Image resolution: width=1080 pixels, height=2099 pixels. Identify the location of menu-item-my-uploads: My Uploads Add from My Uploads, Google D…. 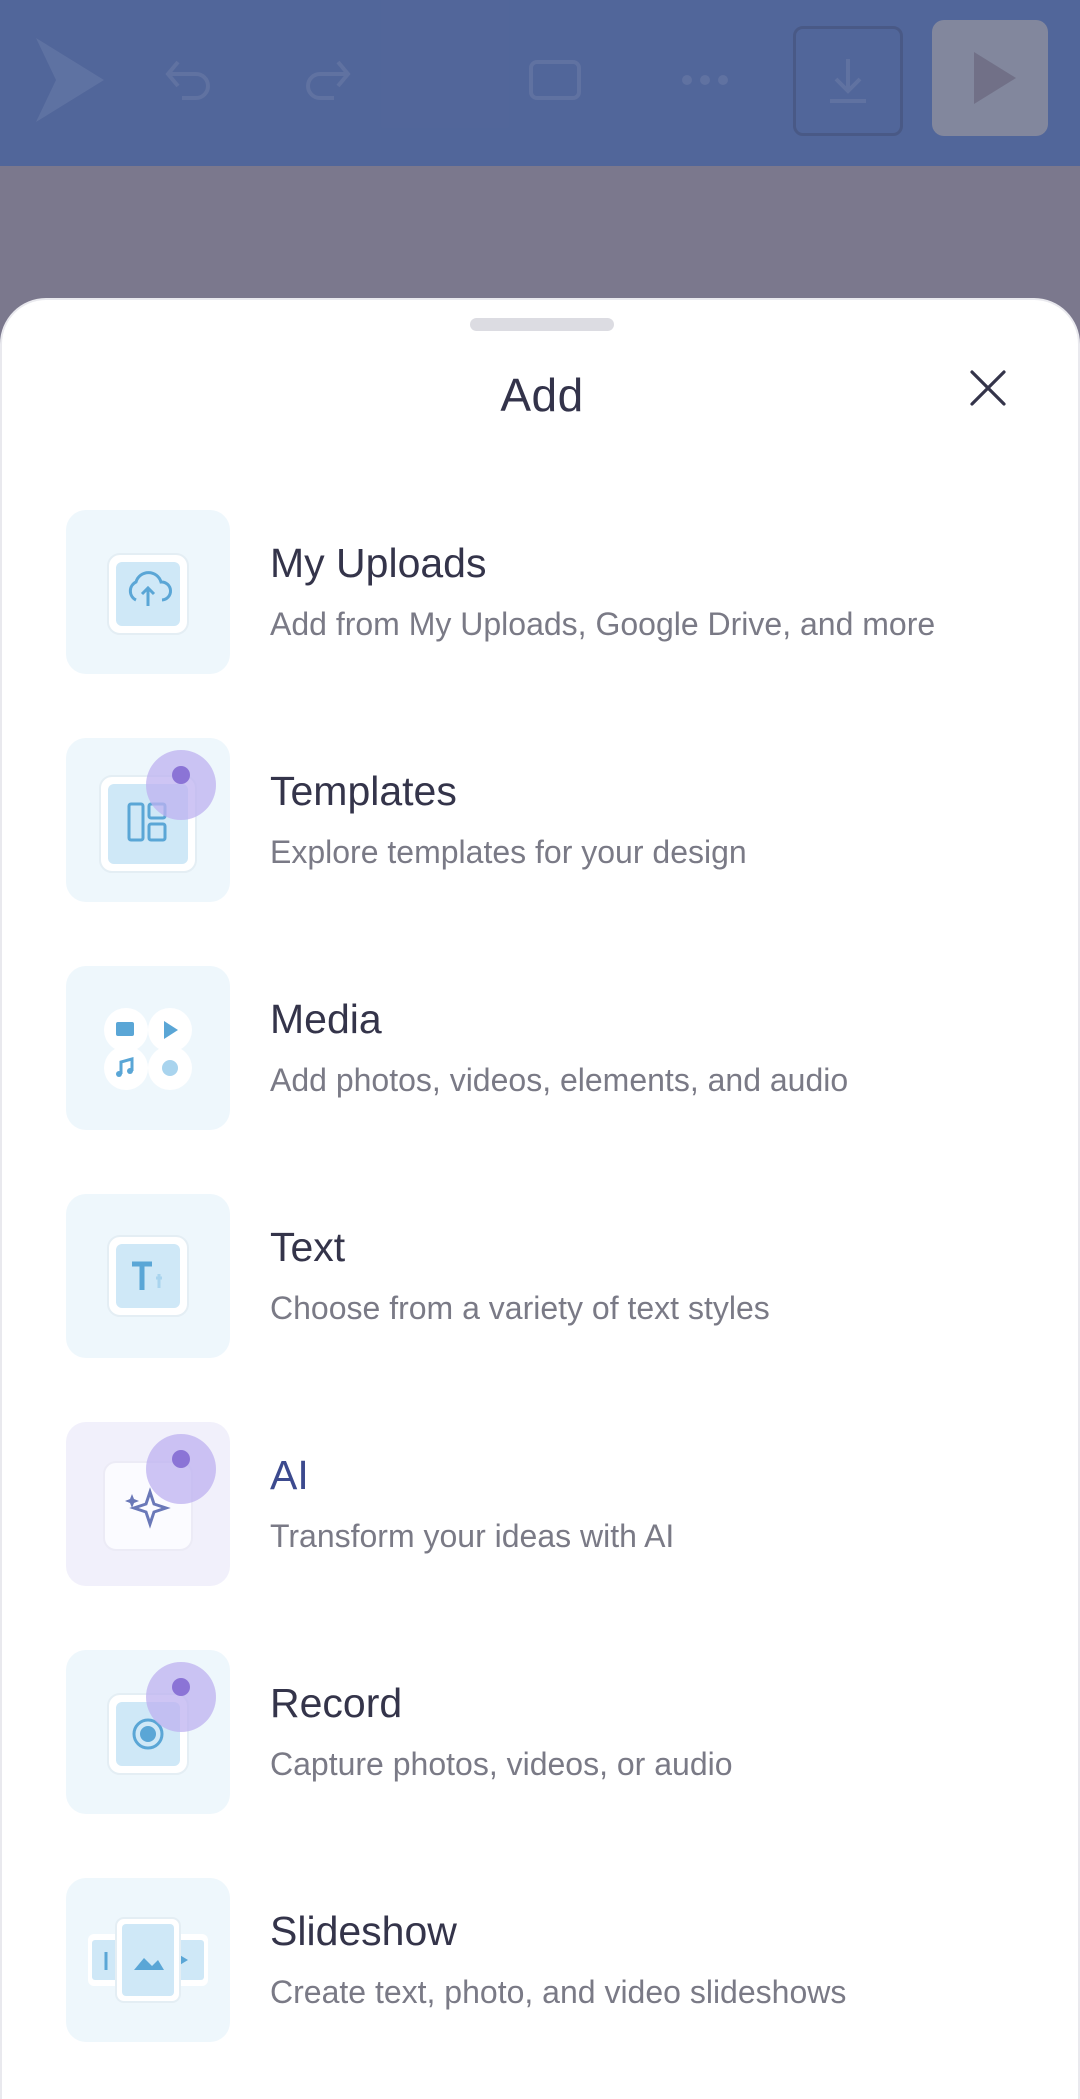
(541, 600).